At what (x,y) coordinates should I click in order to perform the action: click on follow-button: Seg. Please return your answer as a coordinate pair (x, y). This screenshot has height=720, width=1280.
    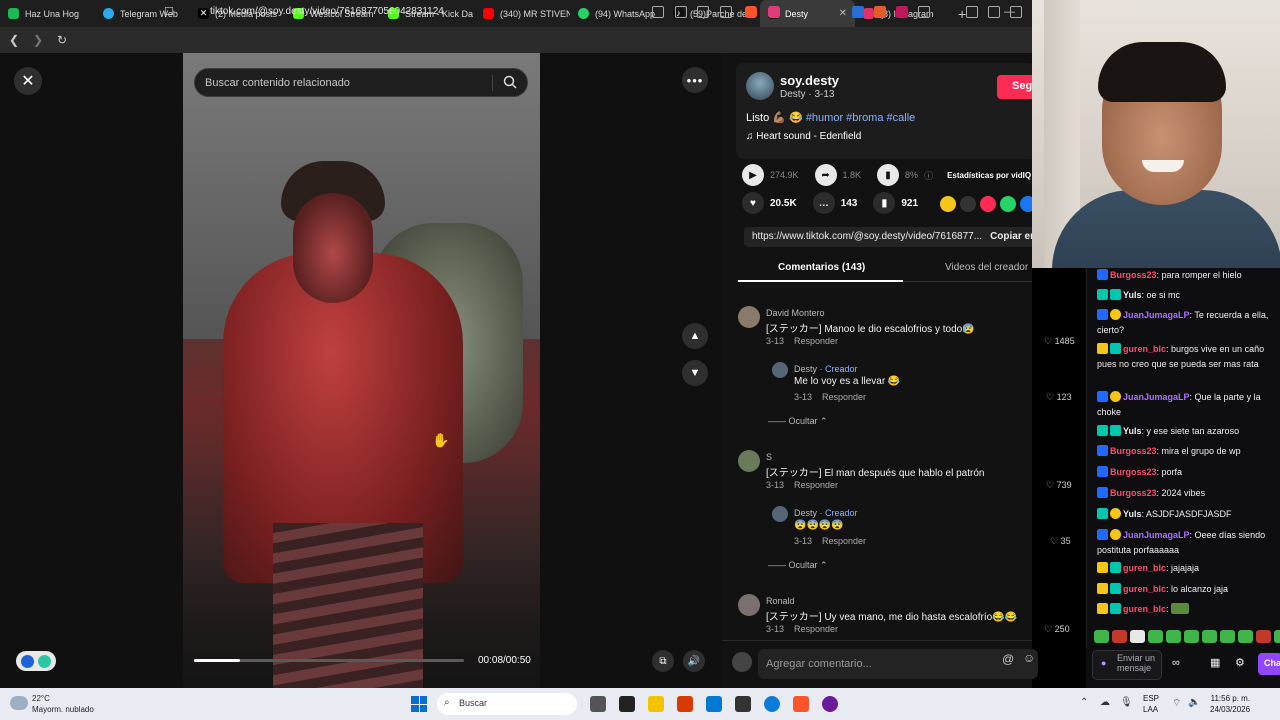
    Looking at the image, I should click on (1017, 87).